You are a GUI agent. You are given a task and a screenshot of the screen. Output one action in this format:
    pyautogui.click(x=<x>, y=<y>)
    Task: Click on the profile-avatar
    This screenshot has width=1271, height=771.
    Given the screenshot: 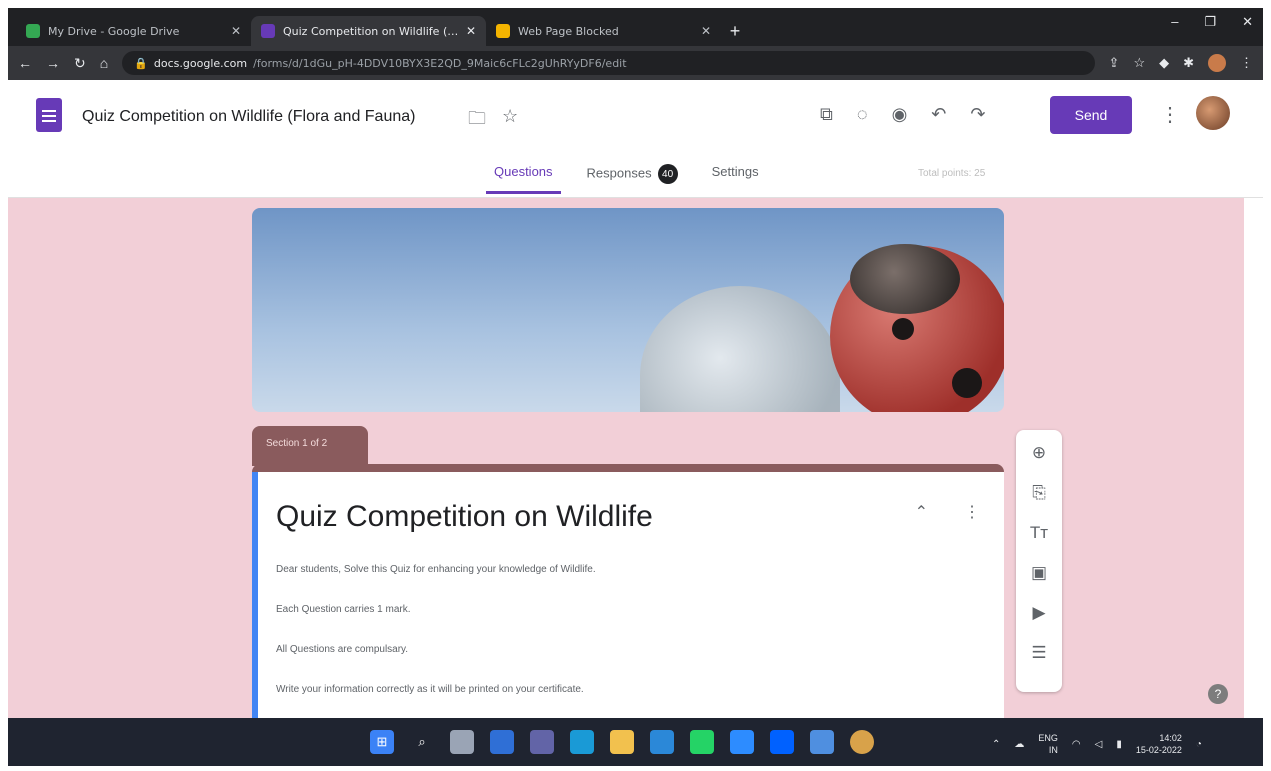 What is the action you would take?
    pyautogui.click(x=1217, y=63)
    